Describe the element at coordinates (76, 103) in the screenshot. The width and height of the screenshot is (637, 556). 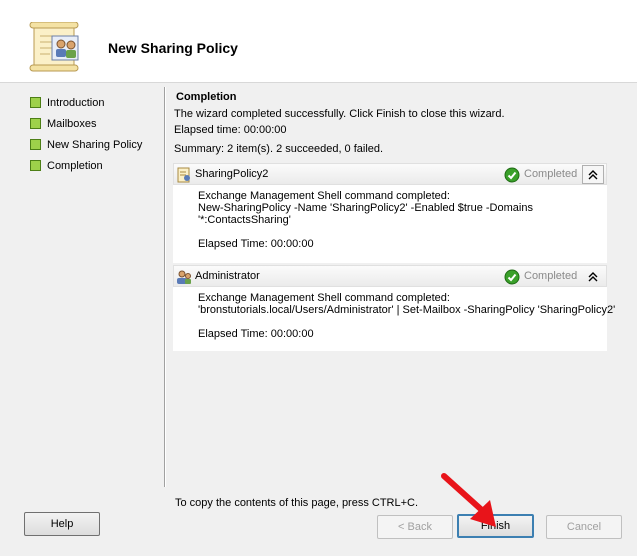
I see `step-label: Introduction` at that location.